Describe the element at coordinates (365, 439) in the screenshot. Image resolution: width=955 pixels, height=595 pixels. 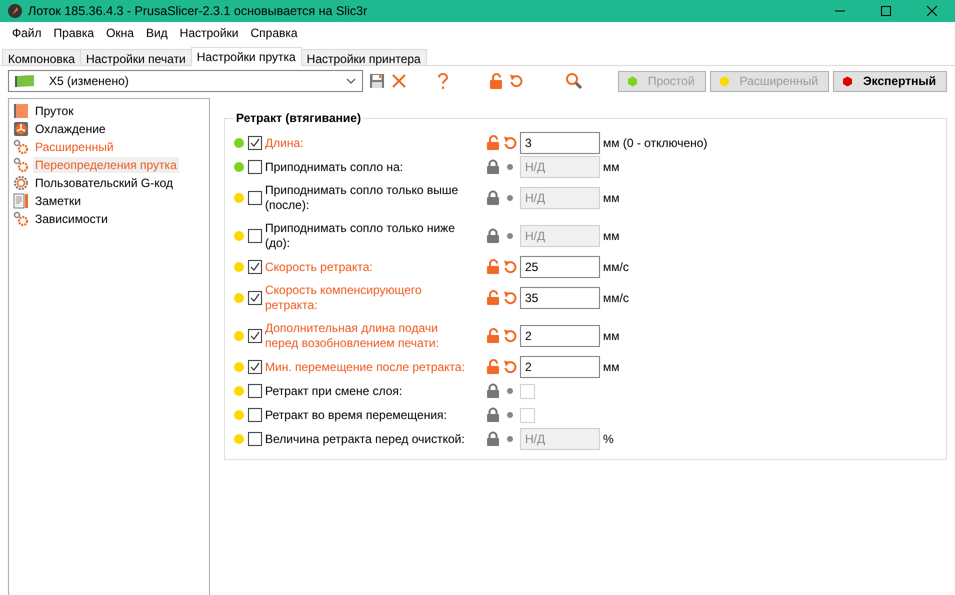
I see `option-label: Величина ретракта перед очисткой:` at that location.